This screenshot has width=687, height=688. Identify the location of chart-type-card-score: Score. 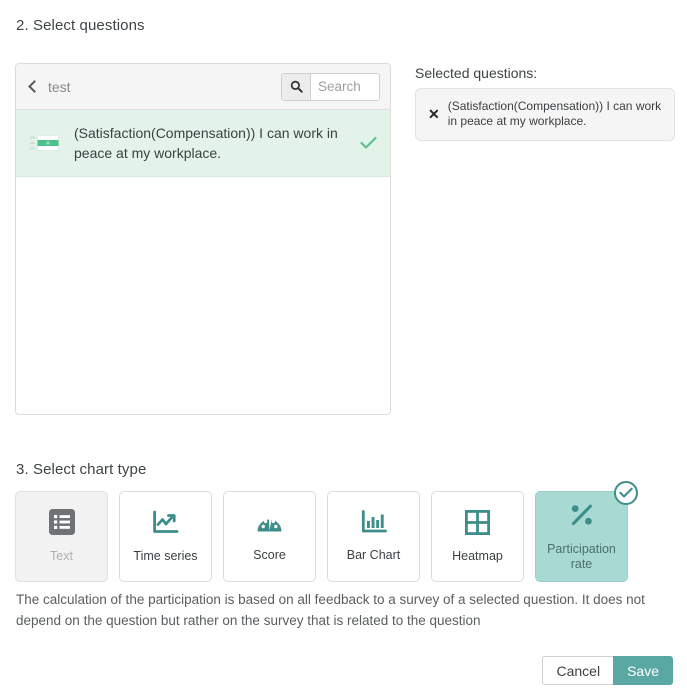
(269, 536).